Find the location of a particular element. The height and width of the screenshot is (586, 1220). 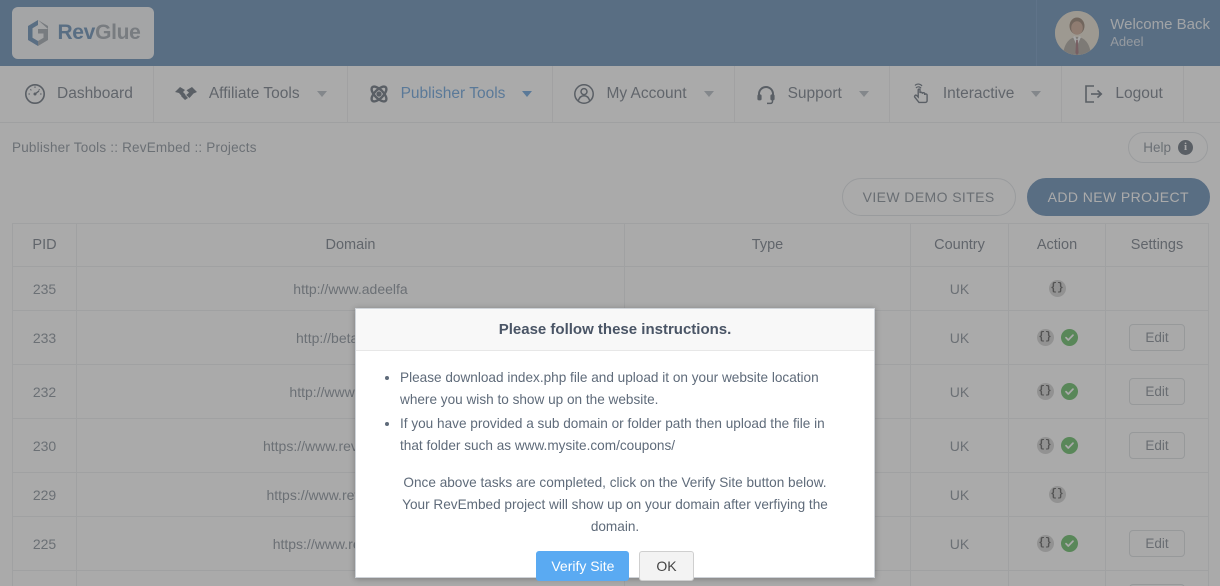

modal-footer: Verify Site OK is located at coordinates (615, 561).